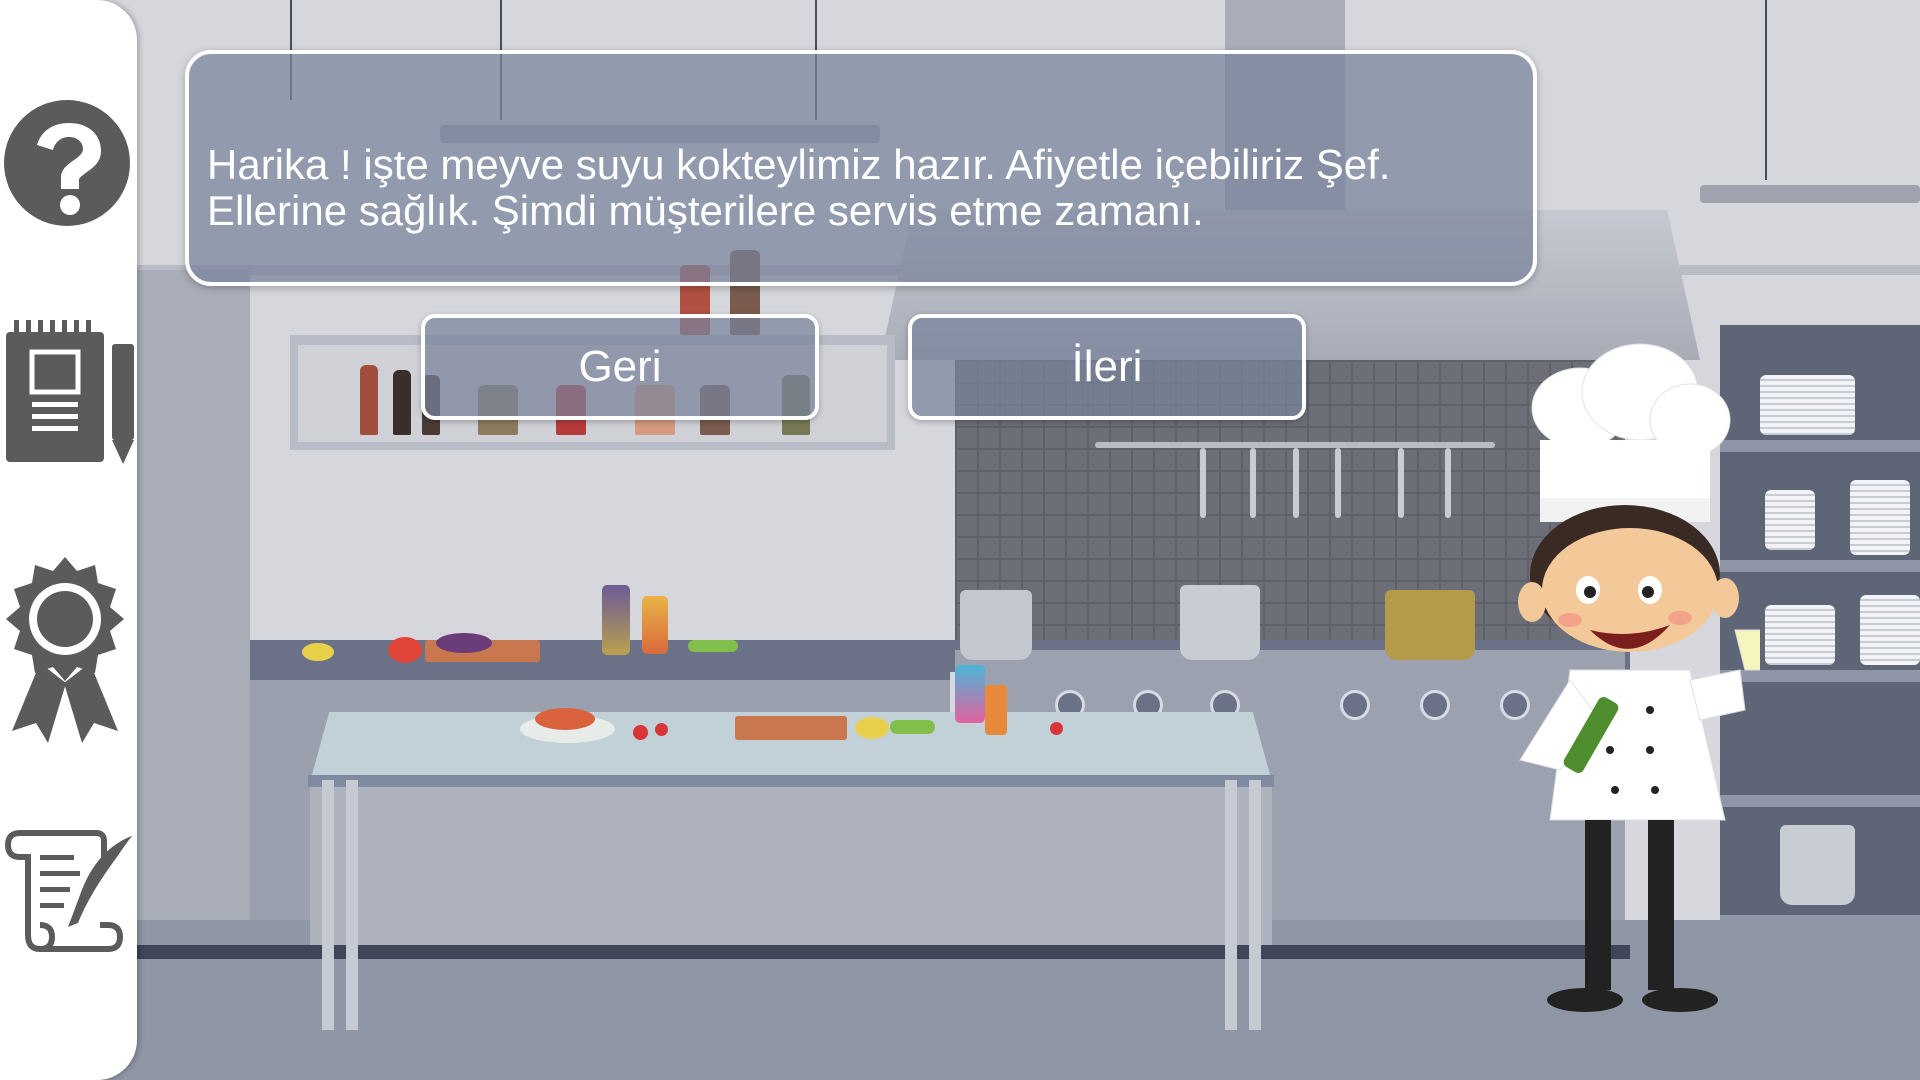  Describe the element at coordinates (68, 540) in the screenshot. I see `sidebar` at that location.